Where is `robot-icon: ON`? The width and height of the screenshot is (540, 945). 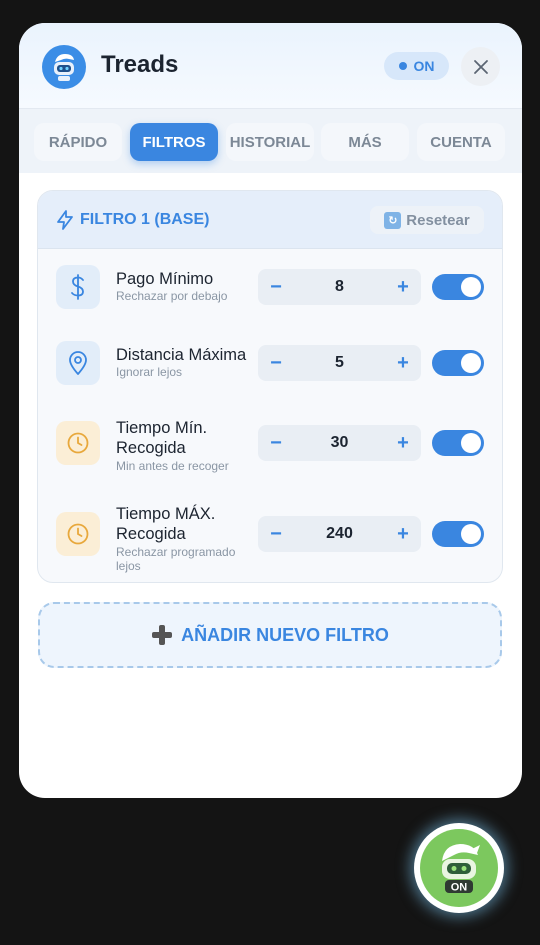 robot-icon: ON is located at coordinates (459, 868).